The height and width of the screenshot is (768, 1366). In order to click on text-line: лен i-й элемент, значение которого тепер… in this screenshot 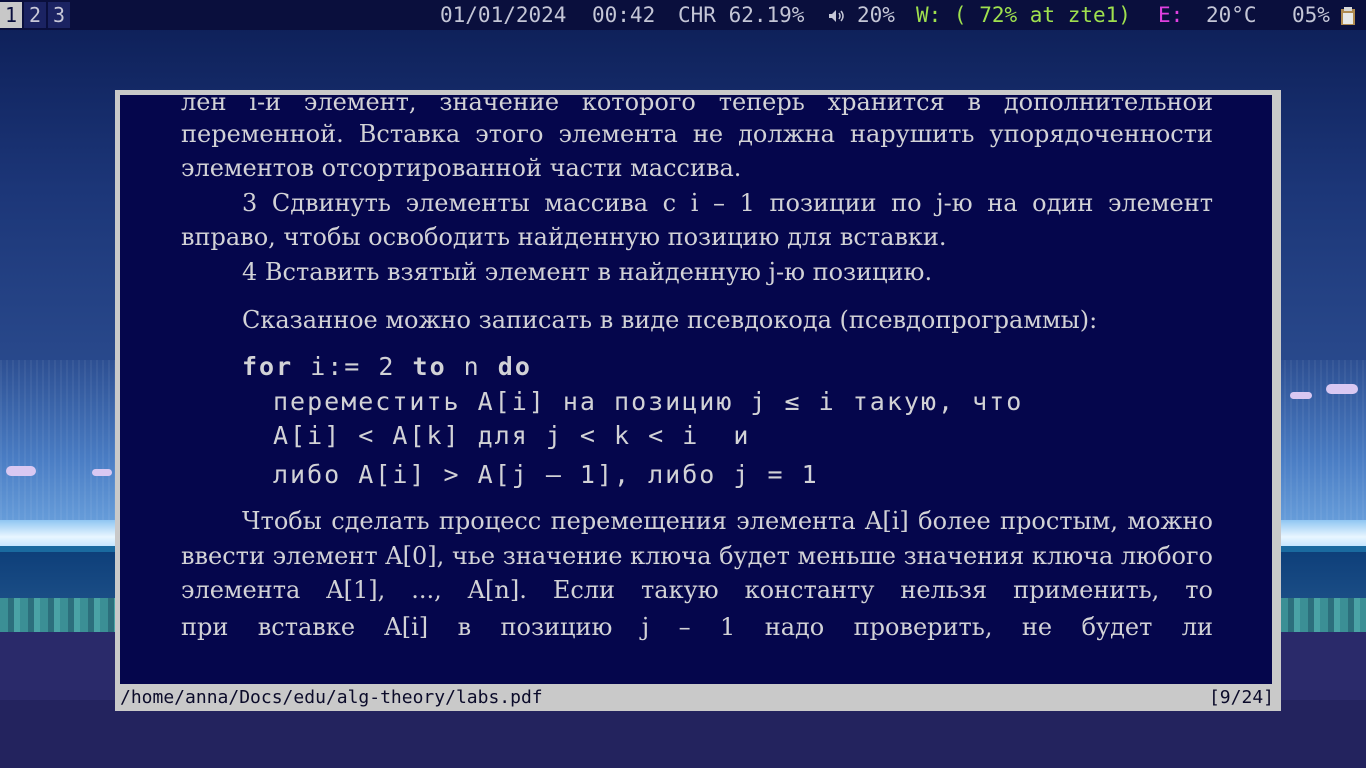, I will do `click(697, 105)`.